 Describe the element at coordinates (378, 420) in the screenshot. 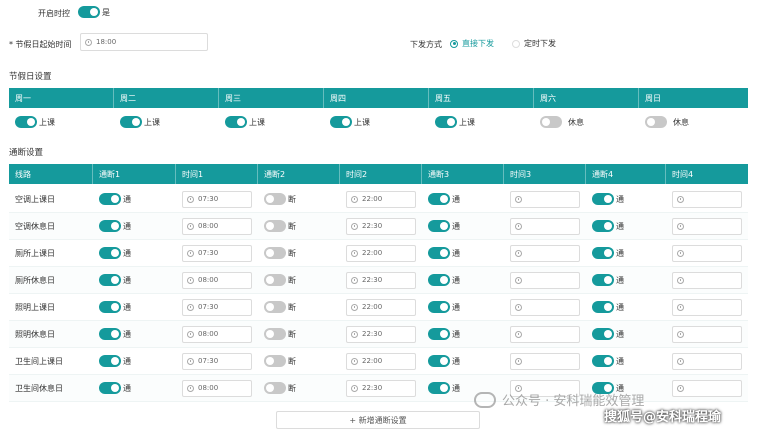

I see `add-switch-setting-button: + 新增通断设置` at that location.